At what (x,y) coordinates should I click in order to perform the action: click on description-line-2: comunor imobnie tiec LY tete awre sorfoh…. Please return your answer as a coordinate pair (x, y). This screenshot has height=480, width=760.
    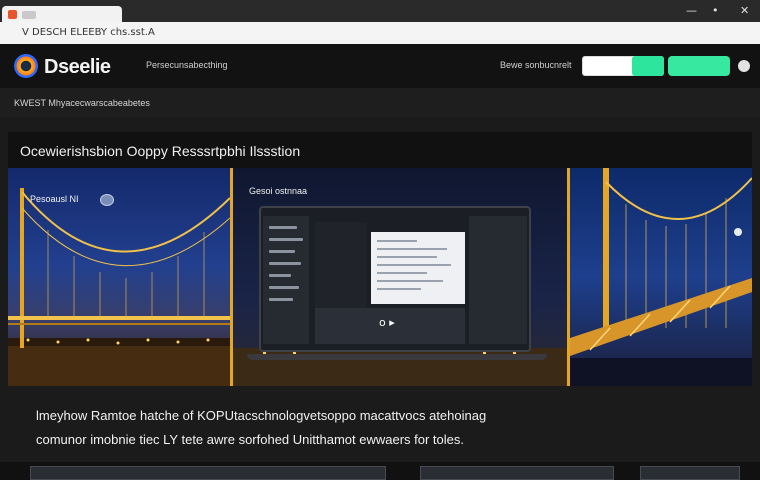
    Looking at the image, I should click on (250, 439).